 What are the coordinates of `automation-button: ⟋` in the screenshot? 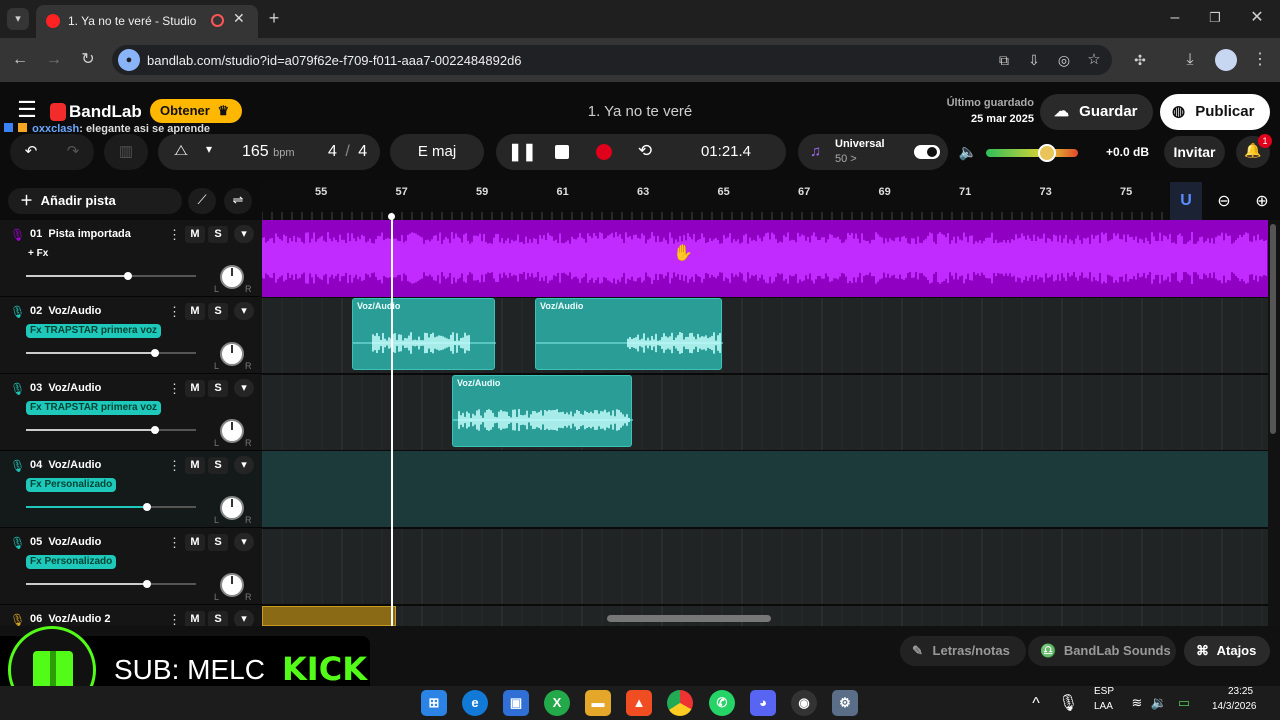 It's located at (202, 201).